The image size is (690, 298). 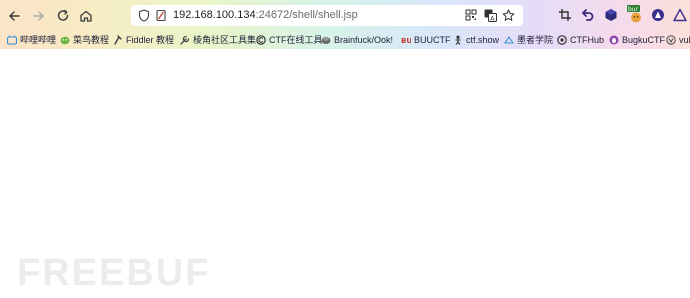 I want to click on bookmark-vulhub: vul, so click(x=678, y=39).